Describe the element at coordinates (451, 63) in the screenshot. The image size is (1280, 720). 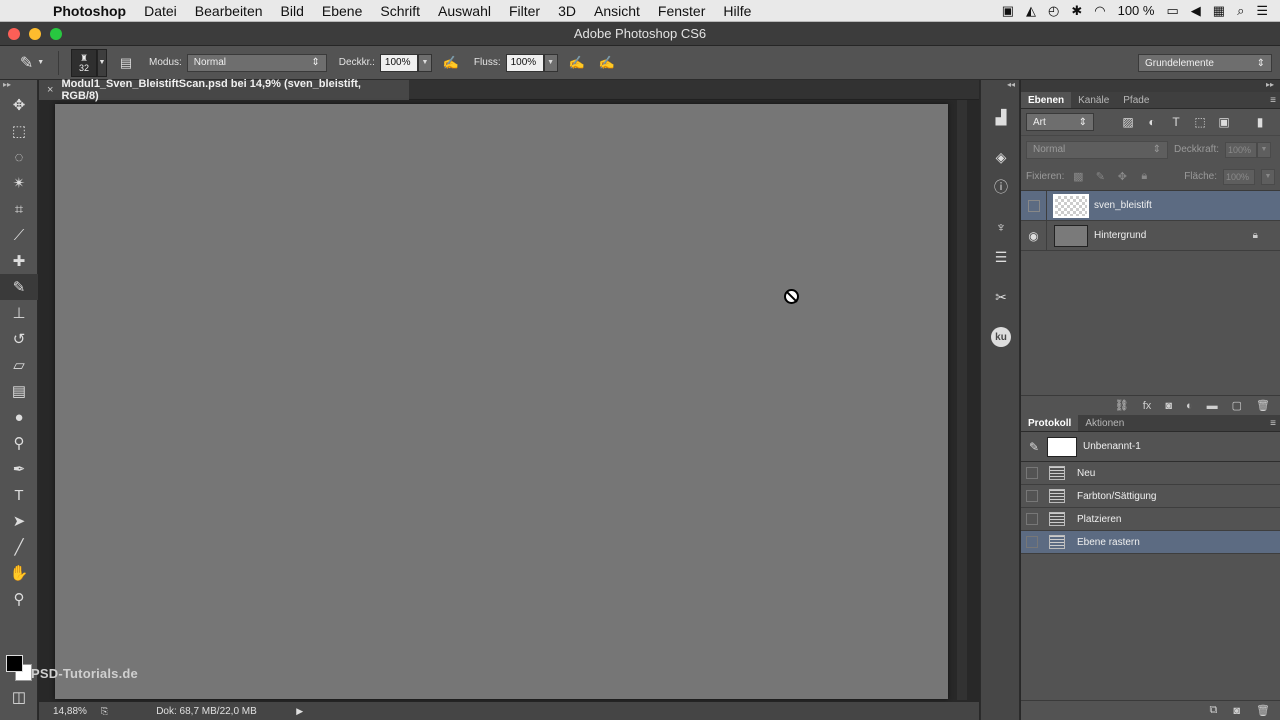
I see `pressure-opacity-icon: ✍` at that location.